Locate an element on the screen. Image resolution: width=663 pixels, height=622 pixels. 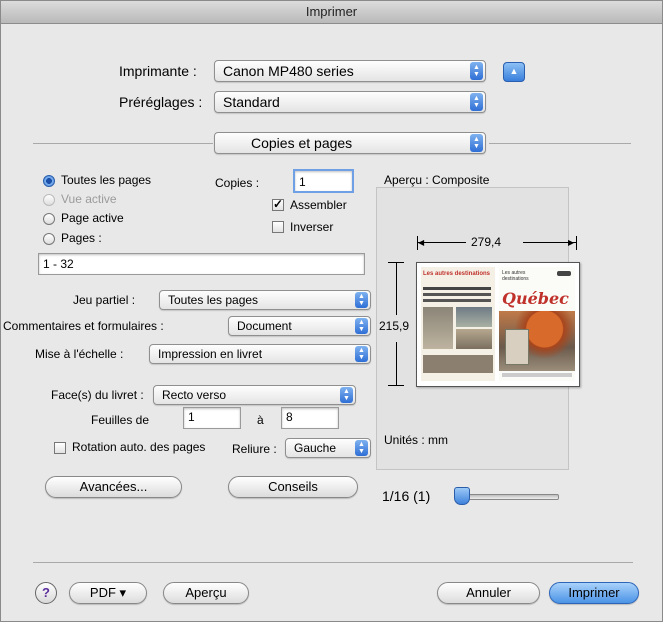
copies-label: Copies : is located at coordinates (237, 183).